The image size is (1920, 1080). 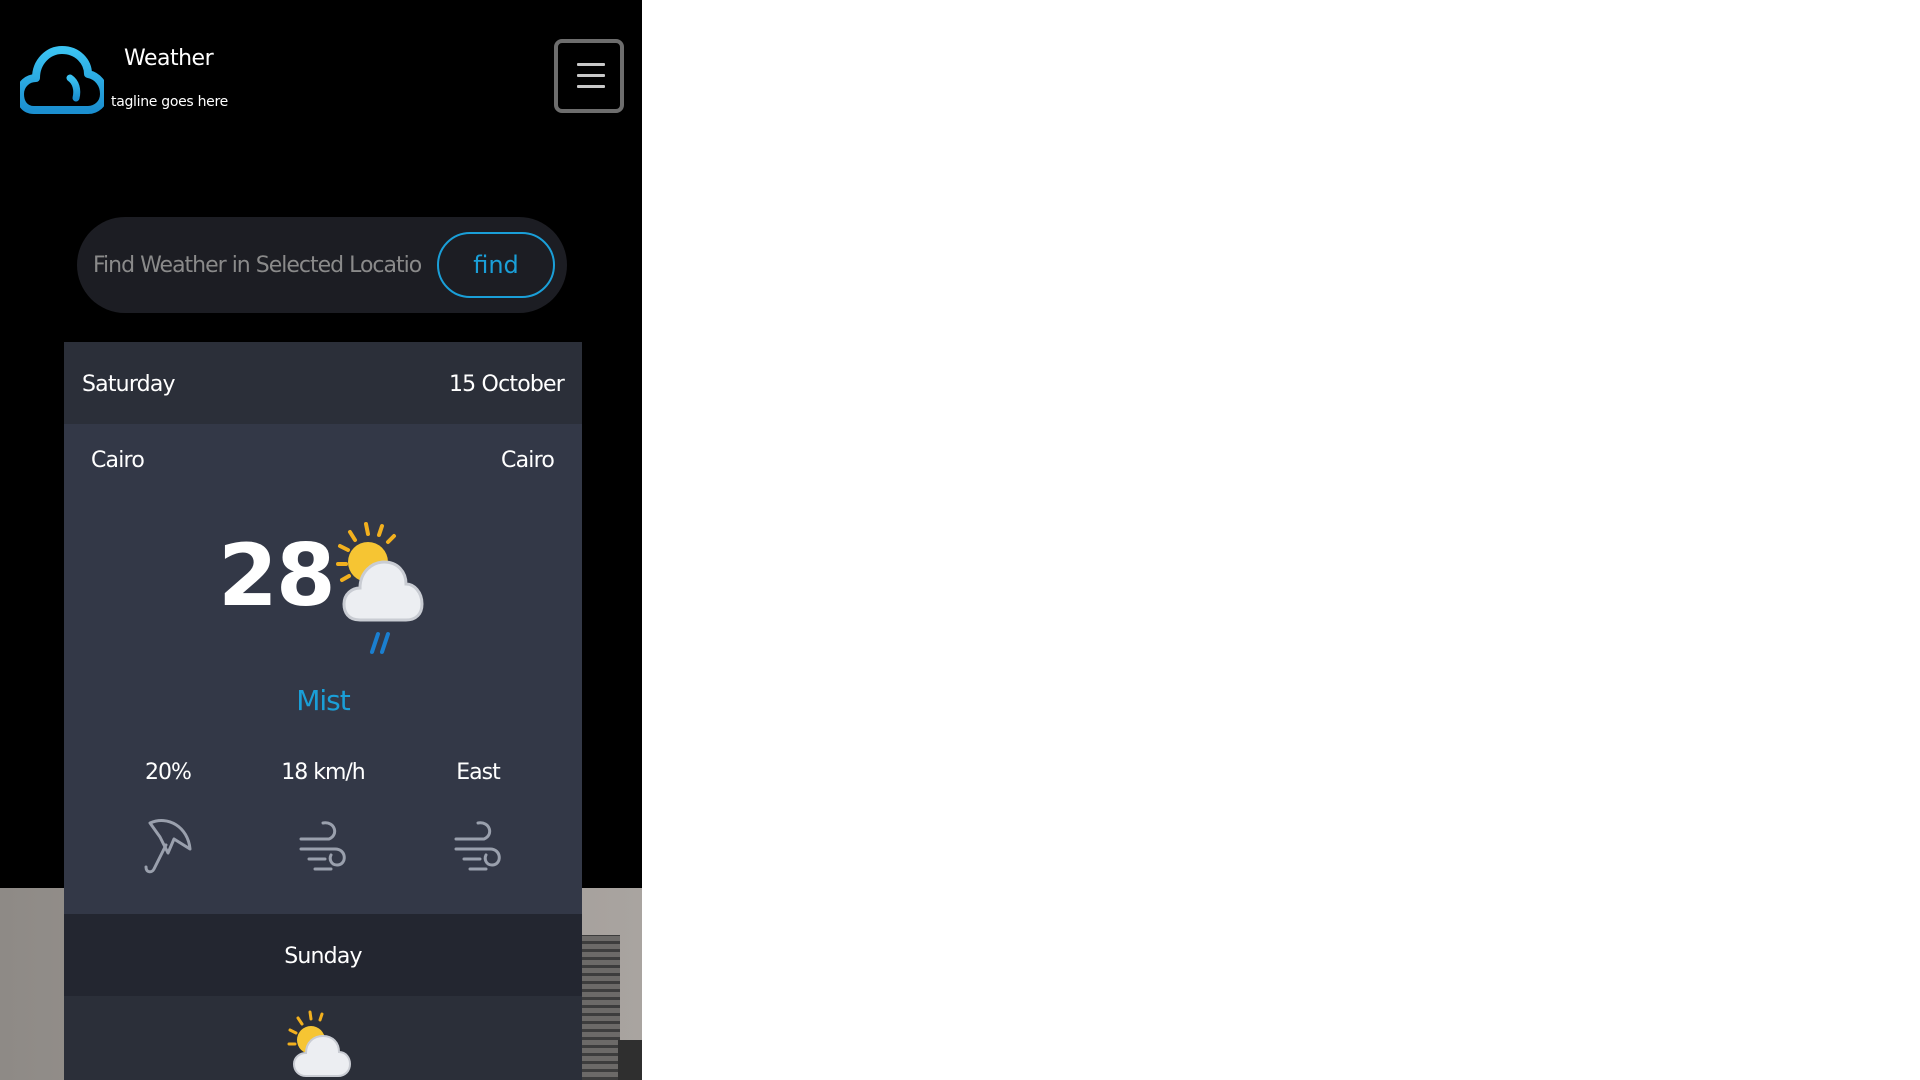 I want to click on wind-icon, so click(x=322, y=846).